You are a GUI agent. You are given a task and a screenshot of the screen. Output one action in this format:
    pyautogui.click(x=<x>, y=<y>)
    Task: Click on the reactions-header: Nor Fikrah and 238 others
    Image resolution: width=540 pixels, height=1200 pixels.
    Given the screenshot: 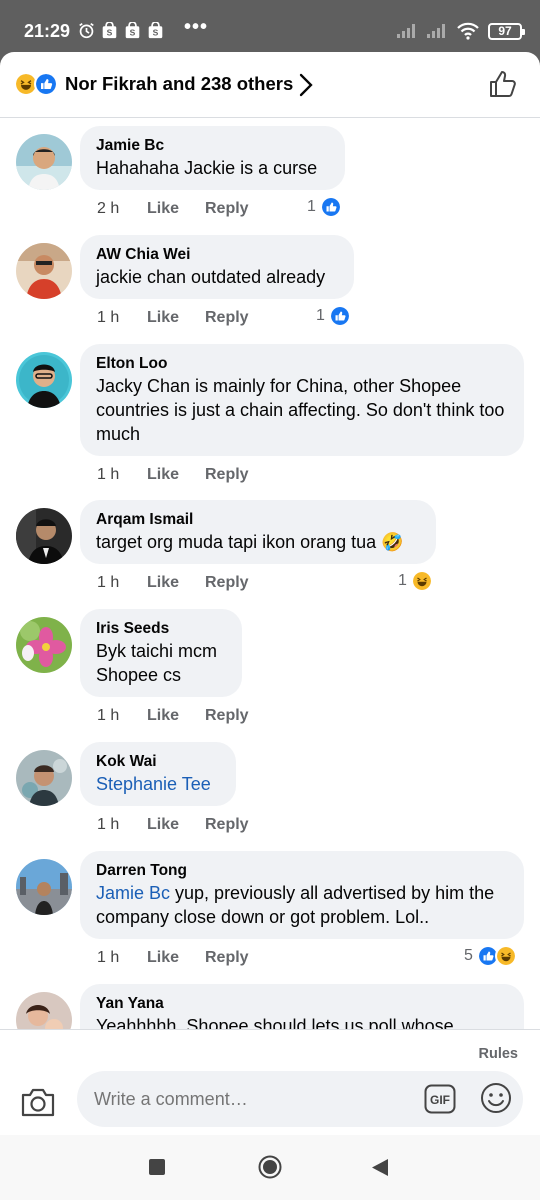 What is the action you would take?
    pyautogui.click(x=270, y=85)
    